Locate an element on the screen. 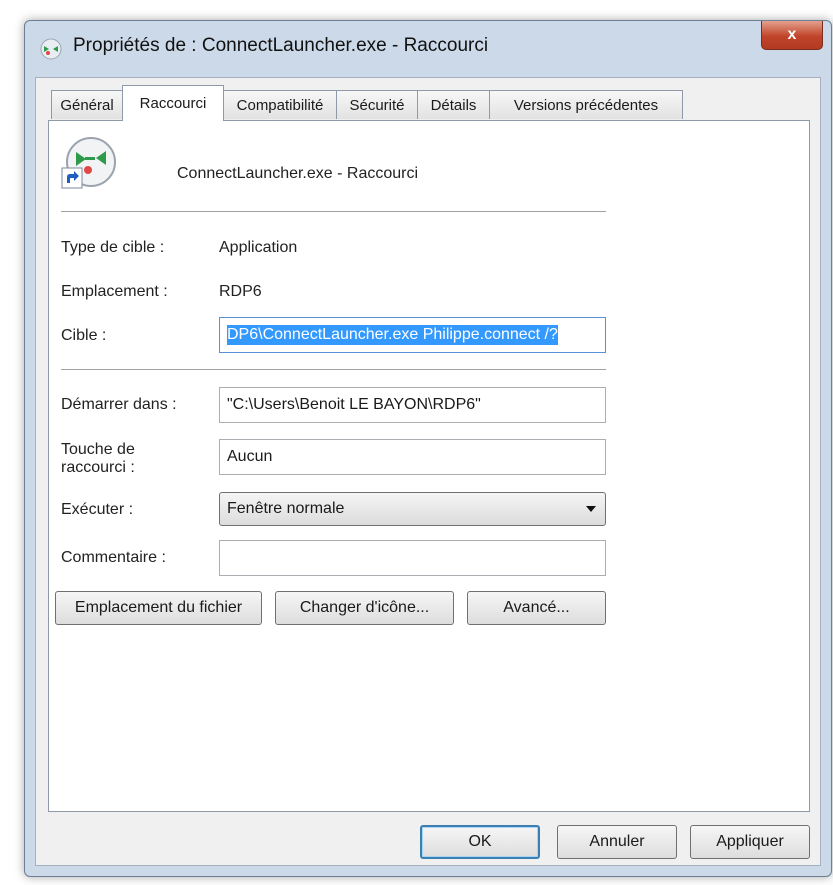  ok-button: OK is located at coordinates (480, 842).